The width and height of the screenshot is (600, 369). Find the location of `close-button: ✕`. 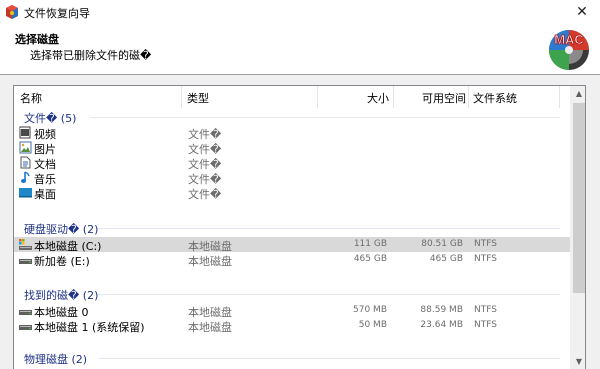

close-button: ✕ is located at coordinates (582, 12).